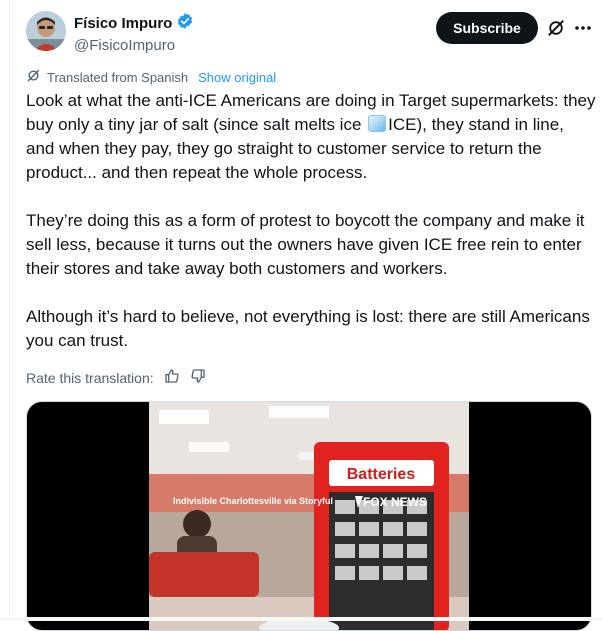 Image resolution: width=602 pixels, height=631 pixels. I want to click on thumbs-up-icon, so click(172, 377).